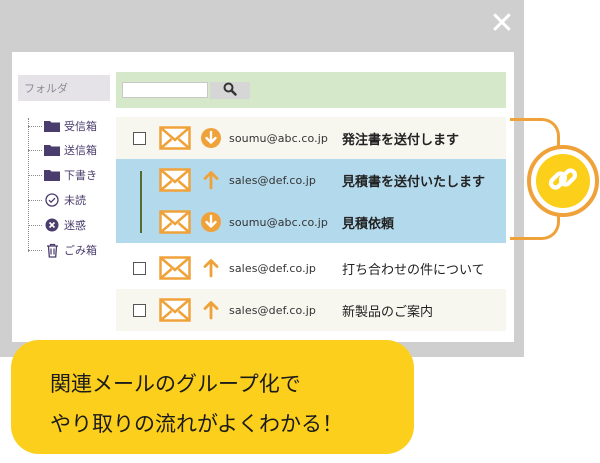 The image size is (600, 463). Describe the element at coordinates (62, 250) in the screenshot. I see `sidebar-item-trash: ごみ箱` at that location.